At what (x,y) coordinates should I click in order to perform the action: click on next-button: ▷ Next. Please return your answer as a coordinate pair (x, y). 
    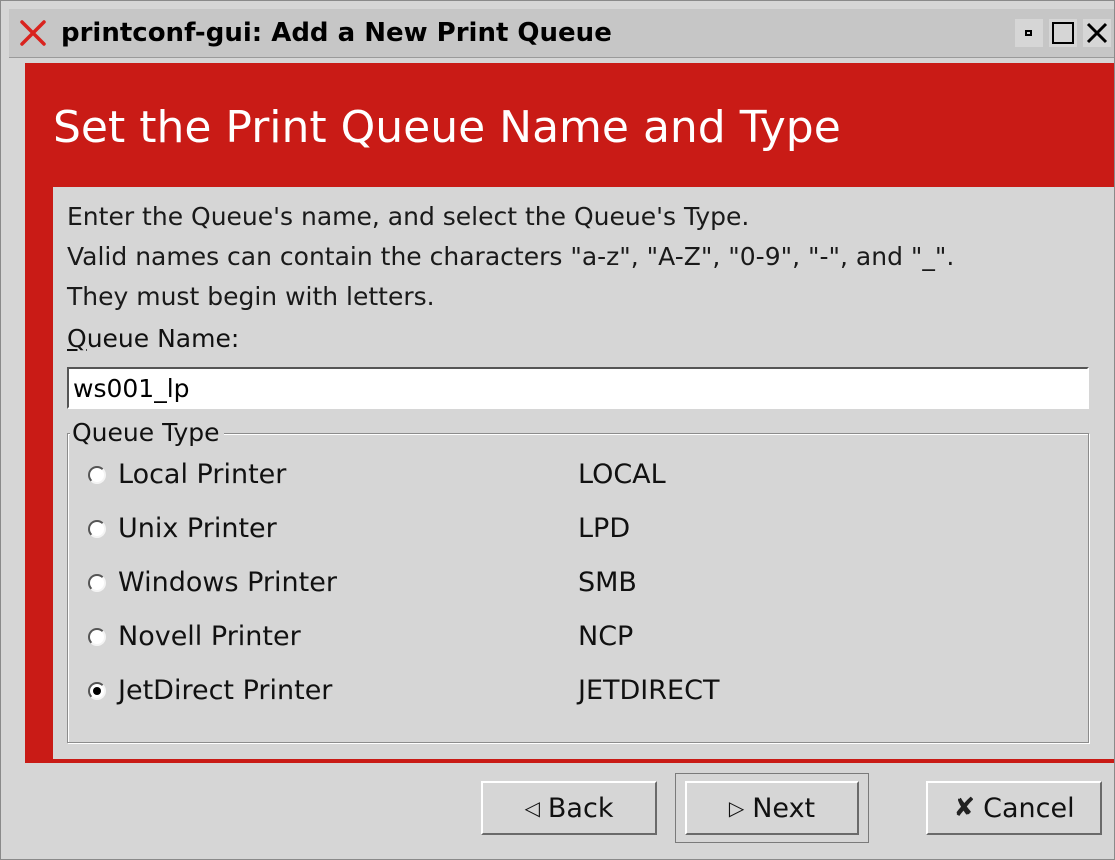
    Looking at the image, I should click on (772, 808).